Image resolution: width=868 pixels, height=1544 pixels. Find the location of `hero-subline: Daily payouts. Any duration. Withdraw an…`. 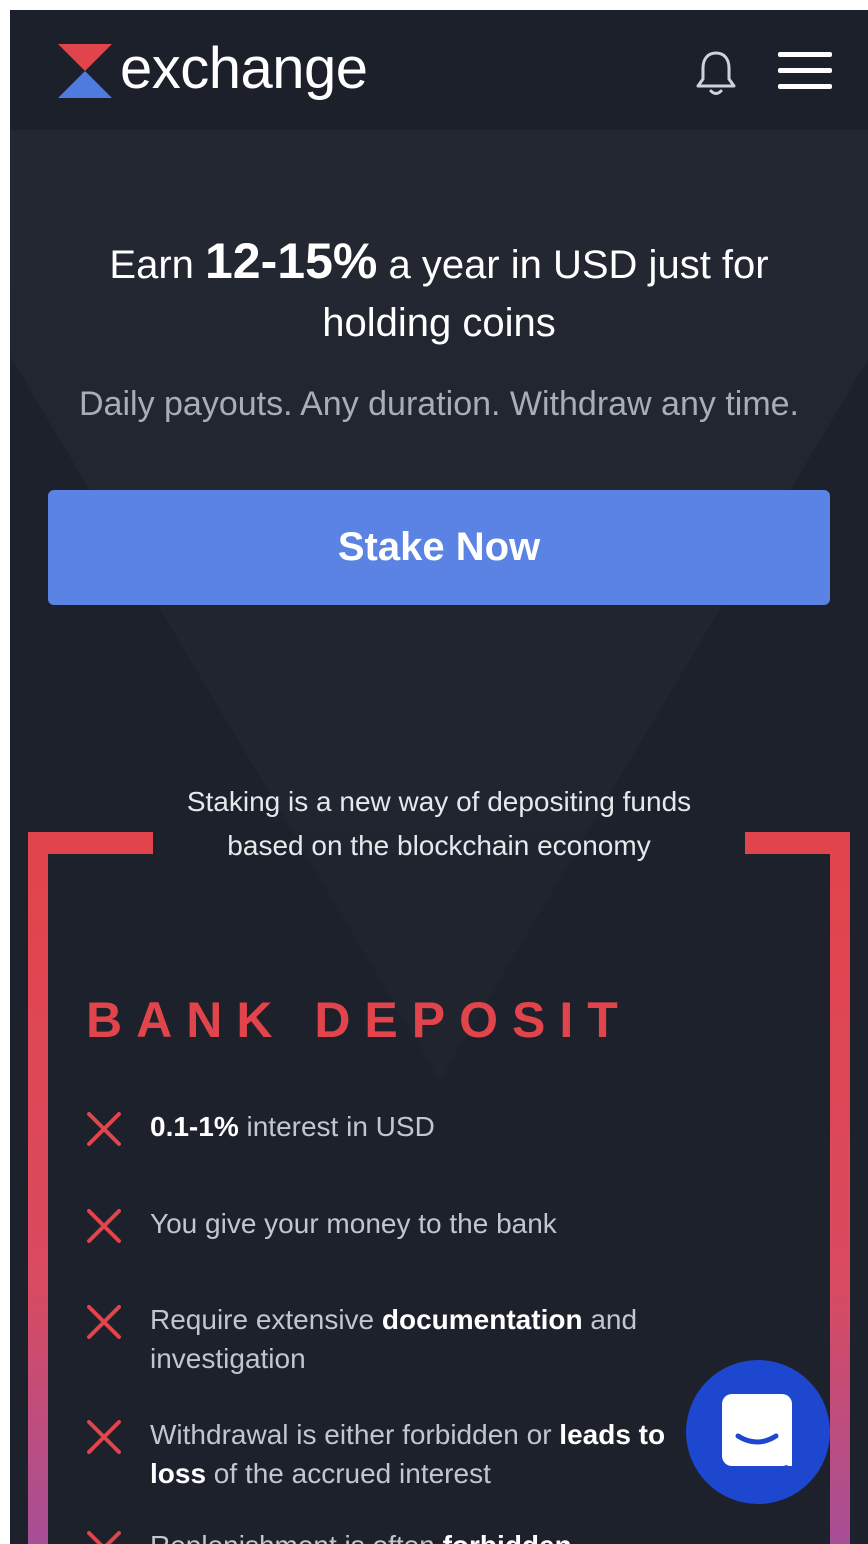

hero-subline: Daily payouts. Any duration. Withdraw an… is located at coordinates (439, 404).